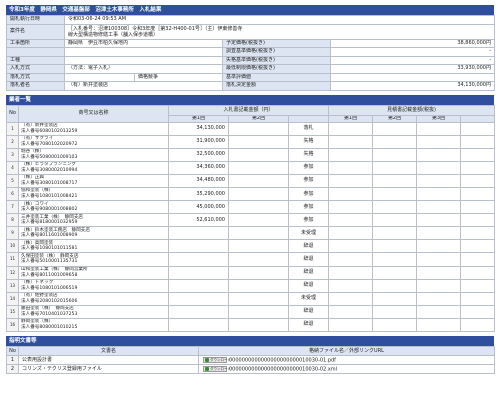  Describe the element at coordinates (35, 31) in the screenshot. I see `case-name-label: 案件名` at that location.